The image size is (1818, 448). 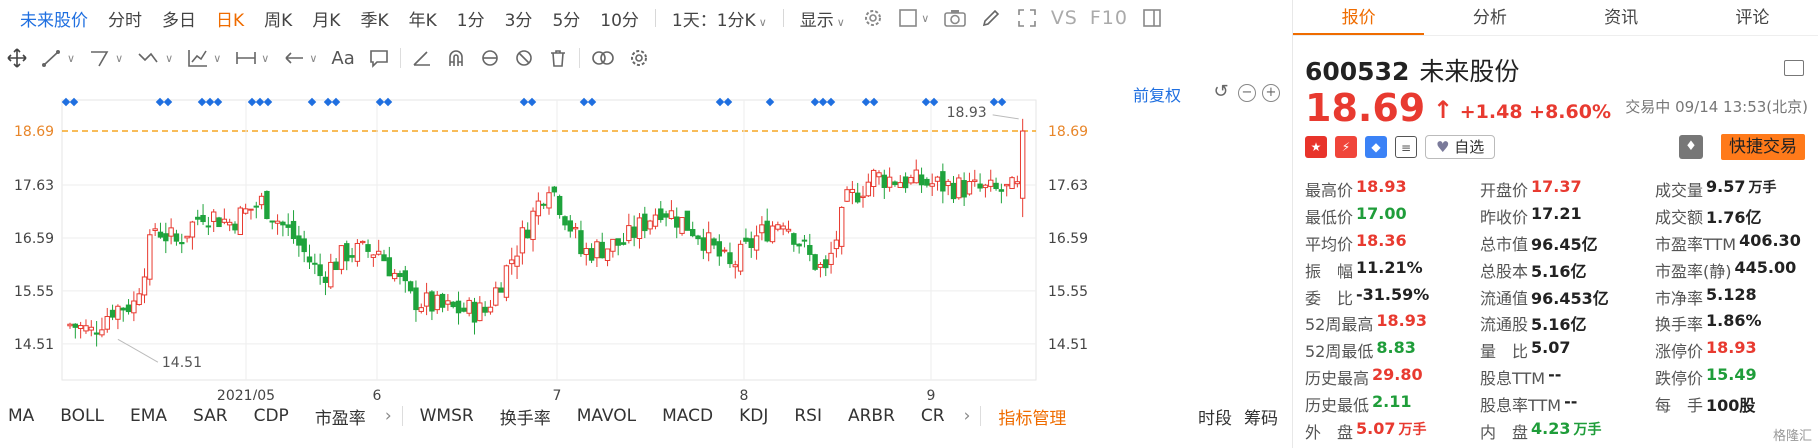 I want to click on tab-news: 资讯, so click(x=1621, y=17).